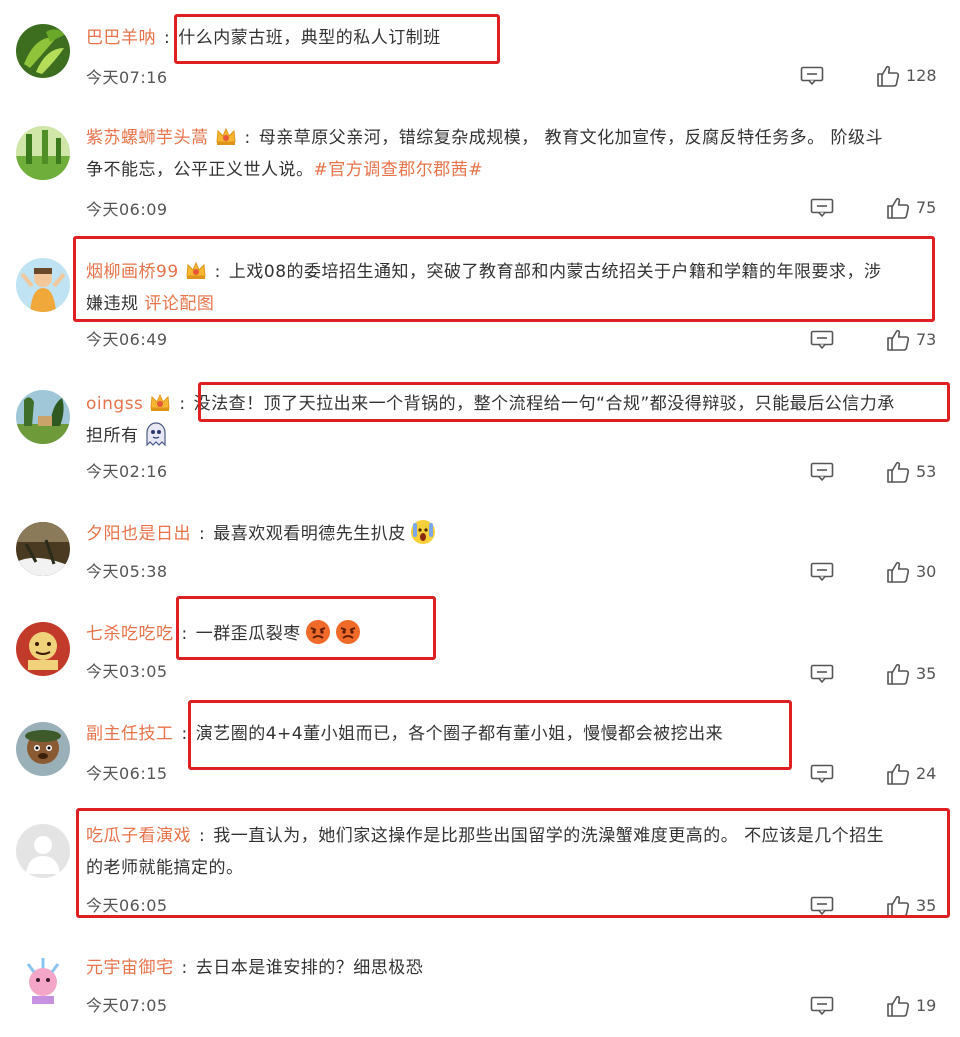 The width and height of the screenshot is (960, 1037). I want to click on like-count: 19, so click(926, 1005).